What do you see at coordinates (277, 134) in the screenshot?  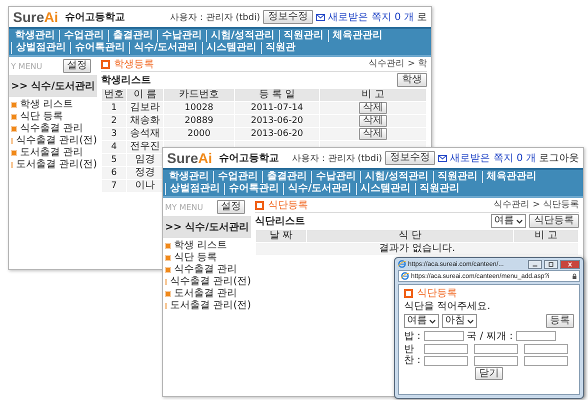 I see `table-cell: 2013-06-20` at bounding box center [277, 134].